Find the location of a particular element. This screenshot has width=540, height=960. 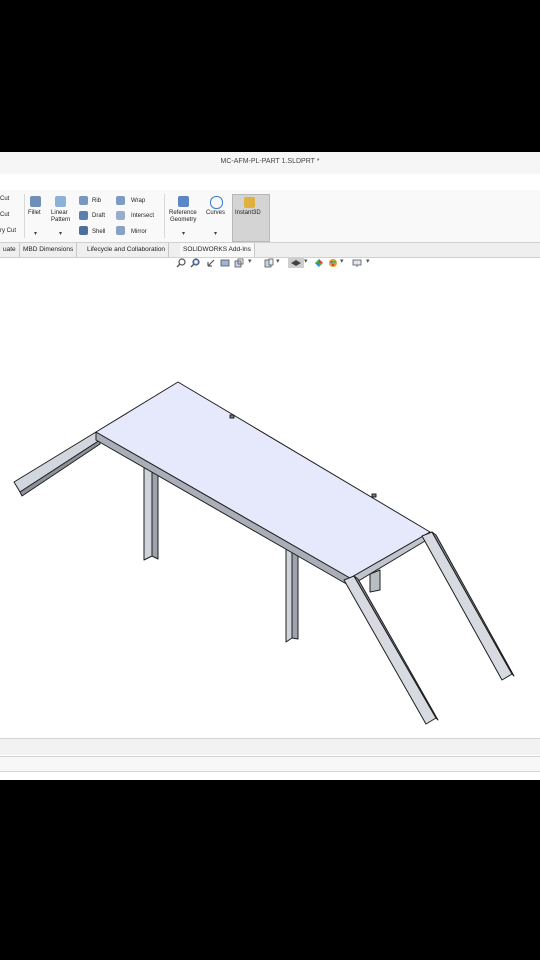

wrap-button: Wrap is located at coordinates (138, 201).